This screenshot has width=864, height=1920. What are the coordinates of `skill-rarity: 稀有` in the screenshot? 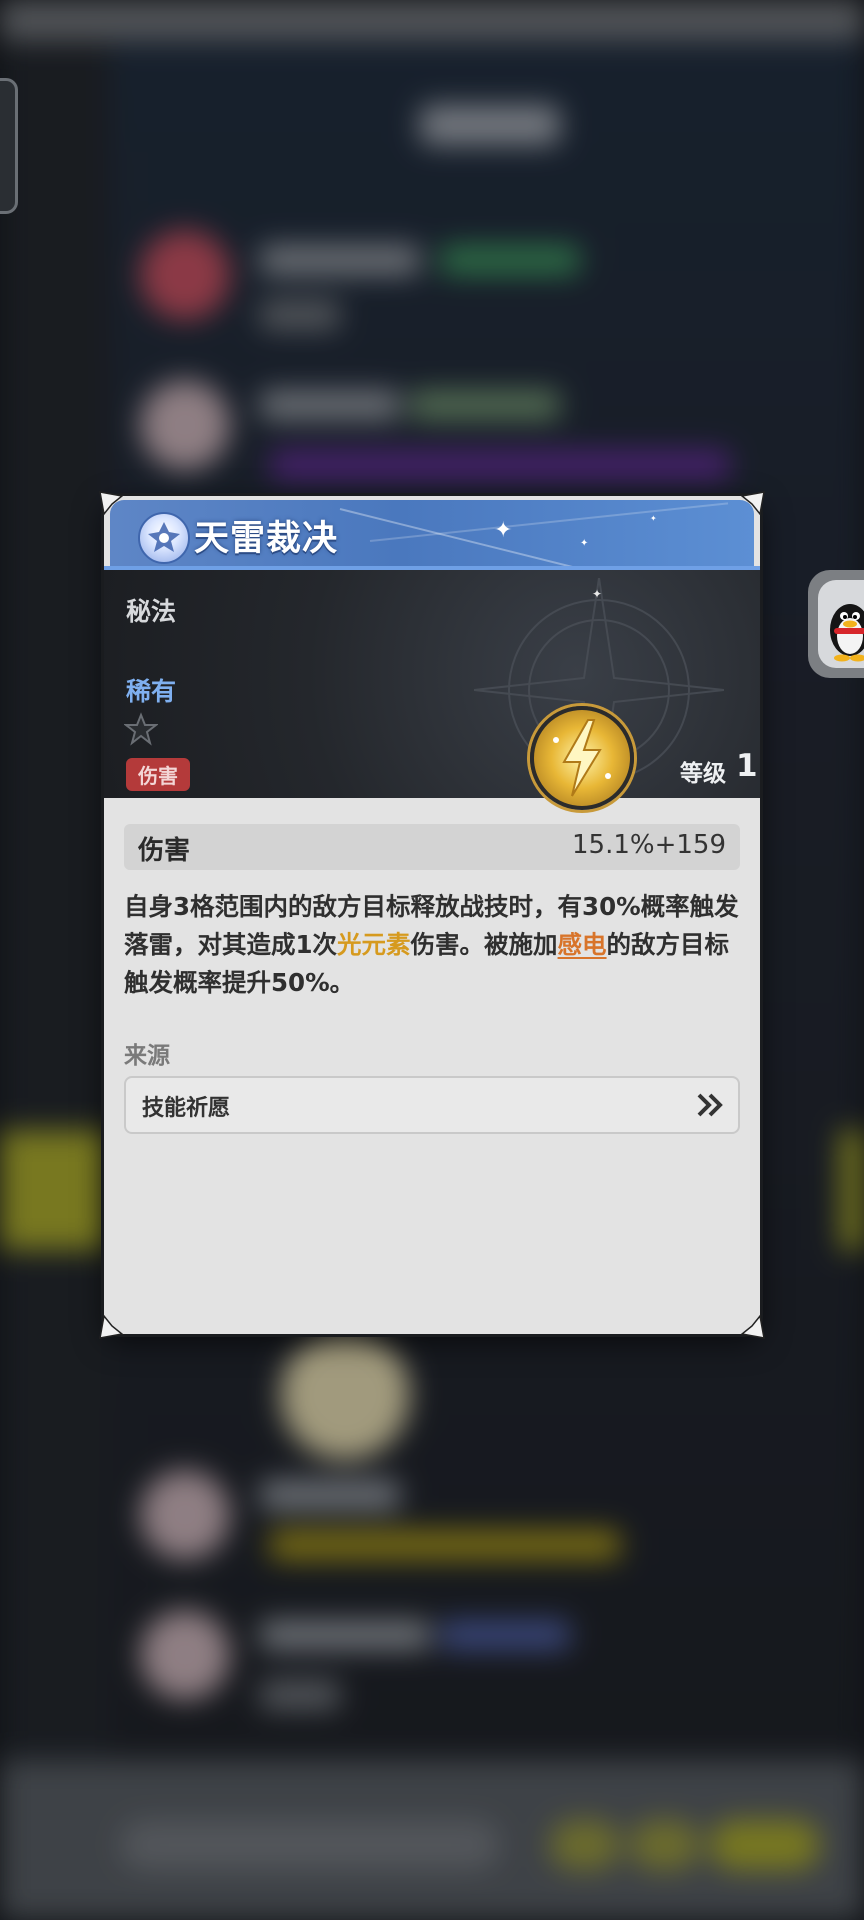 It's located at (151, 691).